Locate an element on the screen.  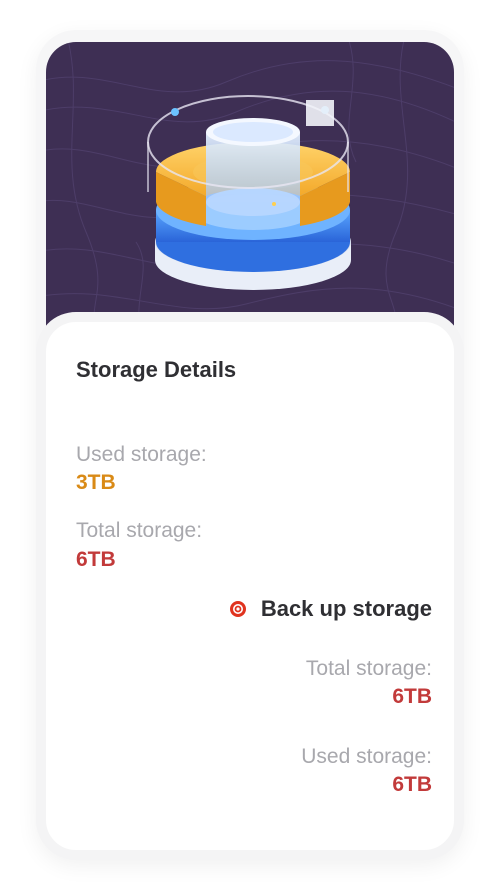
backup-total-storage-label: Total storage: is located at coordinates (368, 668).